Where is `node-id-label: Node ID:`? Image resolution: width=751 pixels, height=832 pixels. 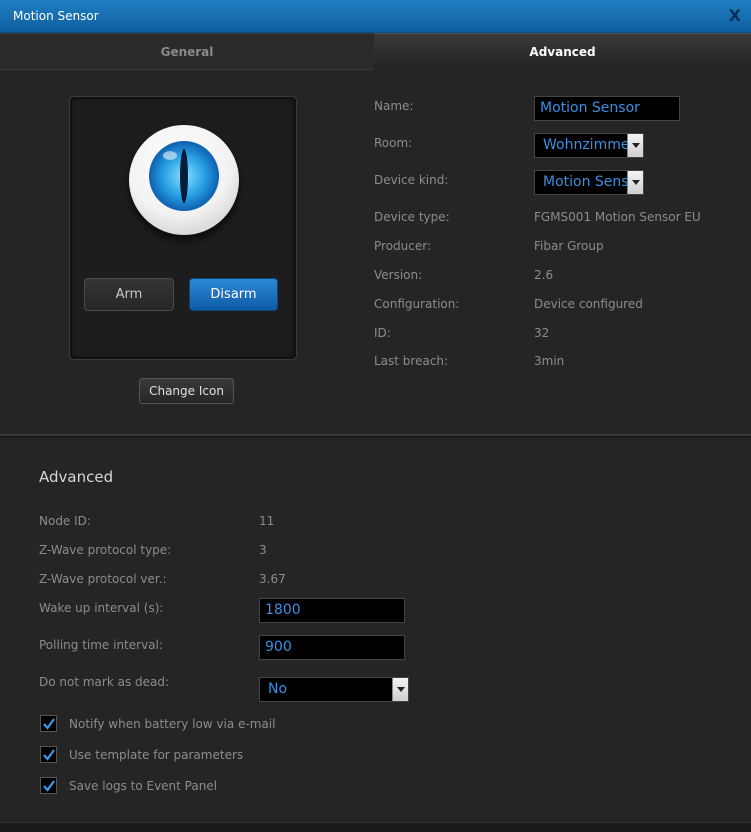 node-id-label: Node ID: is located at coordinates (65, 521).